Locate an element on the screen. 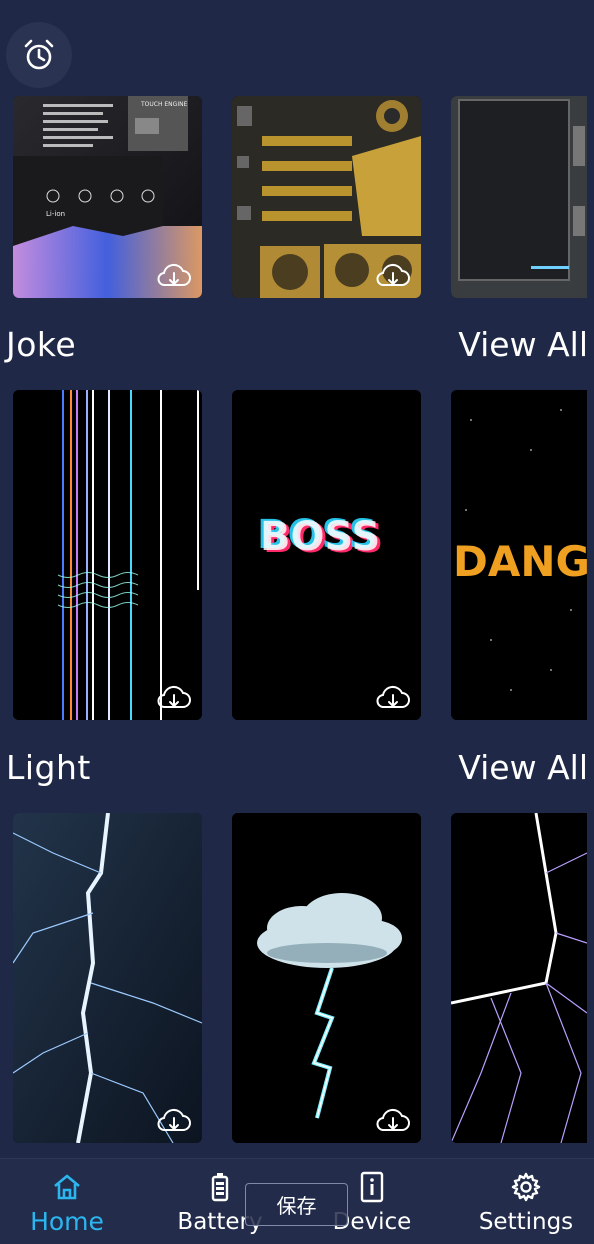 The width and height of the screenshot is (594, 1244). battery-label-text: TOUCH ENGINE is located at coordinates (164, 104).